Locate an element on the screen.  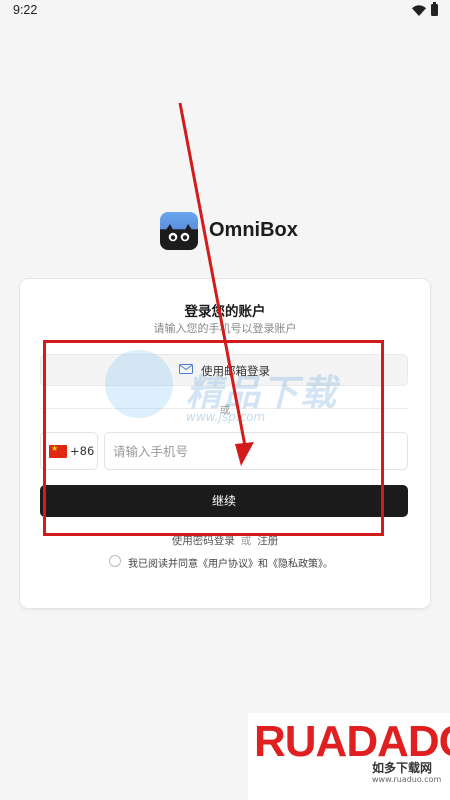
ruadado-logo-text: RUADADO is located at coordinates (352, 741).